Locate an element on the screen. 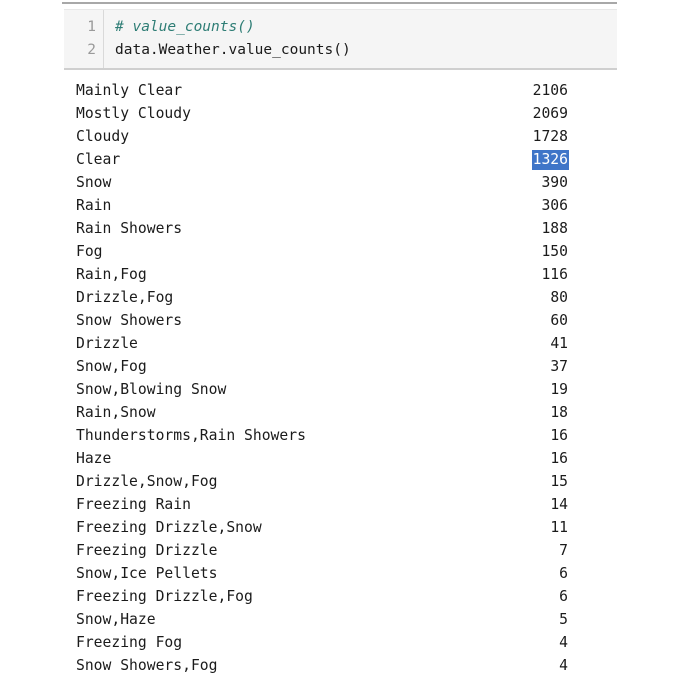 Image resolution: width=680 pixels, height=677 pixels. output-row-value: 18 is located at coordinates (559, 412).